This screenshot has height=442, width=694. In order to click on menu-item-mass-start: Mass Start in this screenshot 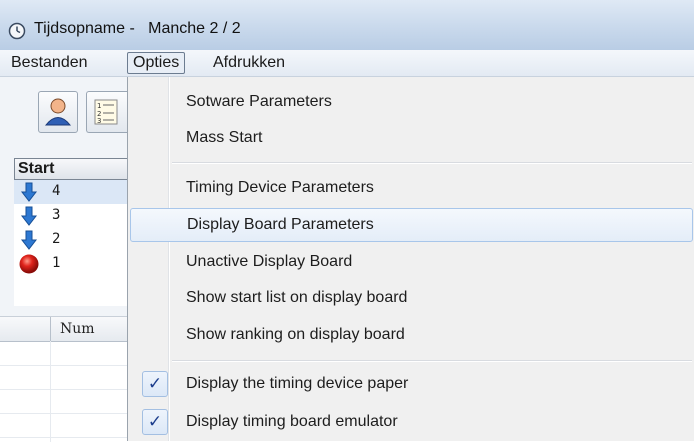, I will do `click(411, 138)`.